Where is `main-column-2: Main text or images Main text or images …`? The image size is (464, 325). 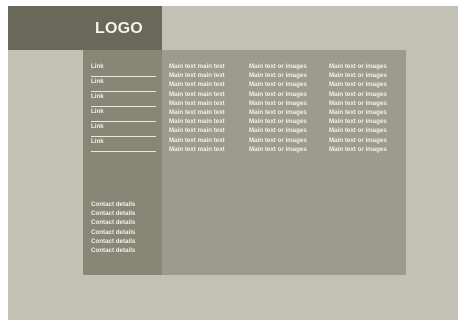 main-column-2: Main text or images Main text or images … is located at coordinates (278, 108).